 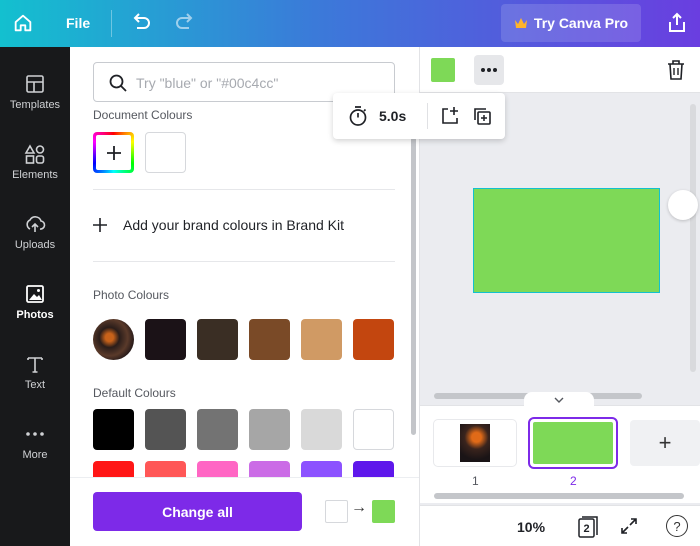 I want to click on undo-icon, so click(x=141, y=21).